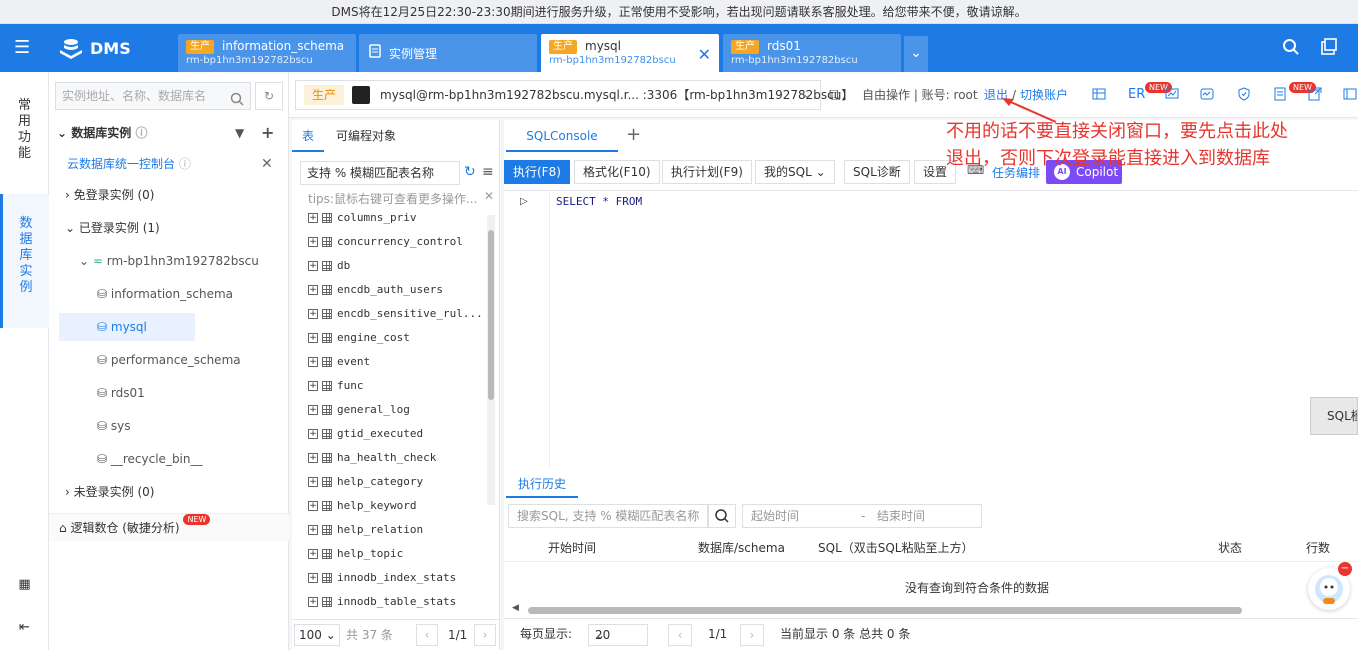 This screenshot has height=650, width=1358. Describe the element at coordinates (812, 53) in the screenshot. I see `tab-rds01: 生产 rds01 rm-bp1hn3m192782bscu` at that location.